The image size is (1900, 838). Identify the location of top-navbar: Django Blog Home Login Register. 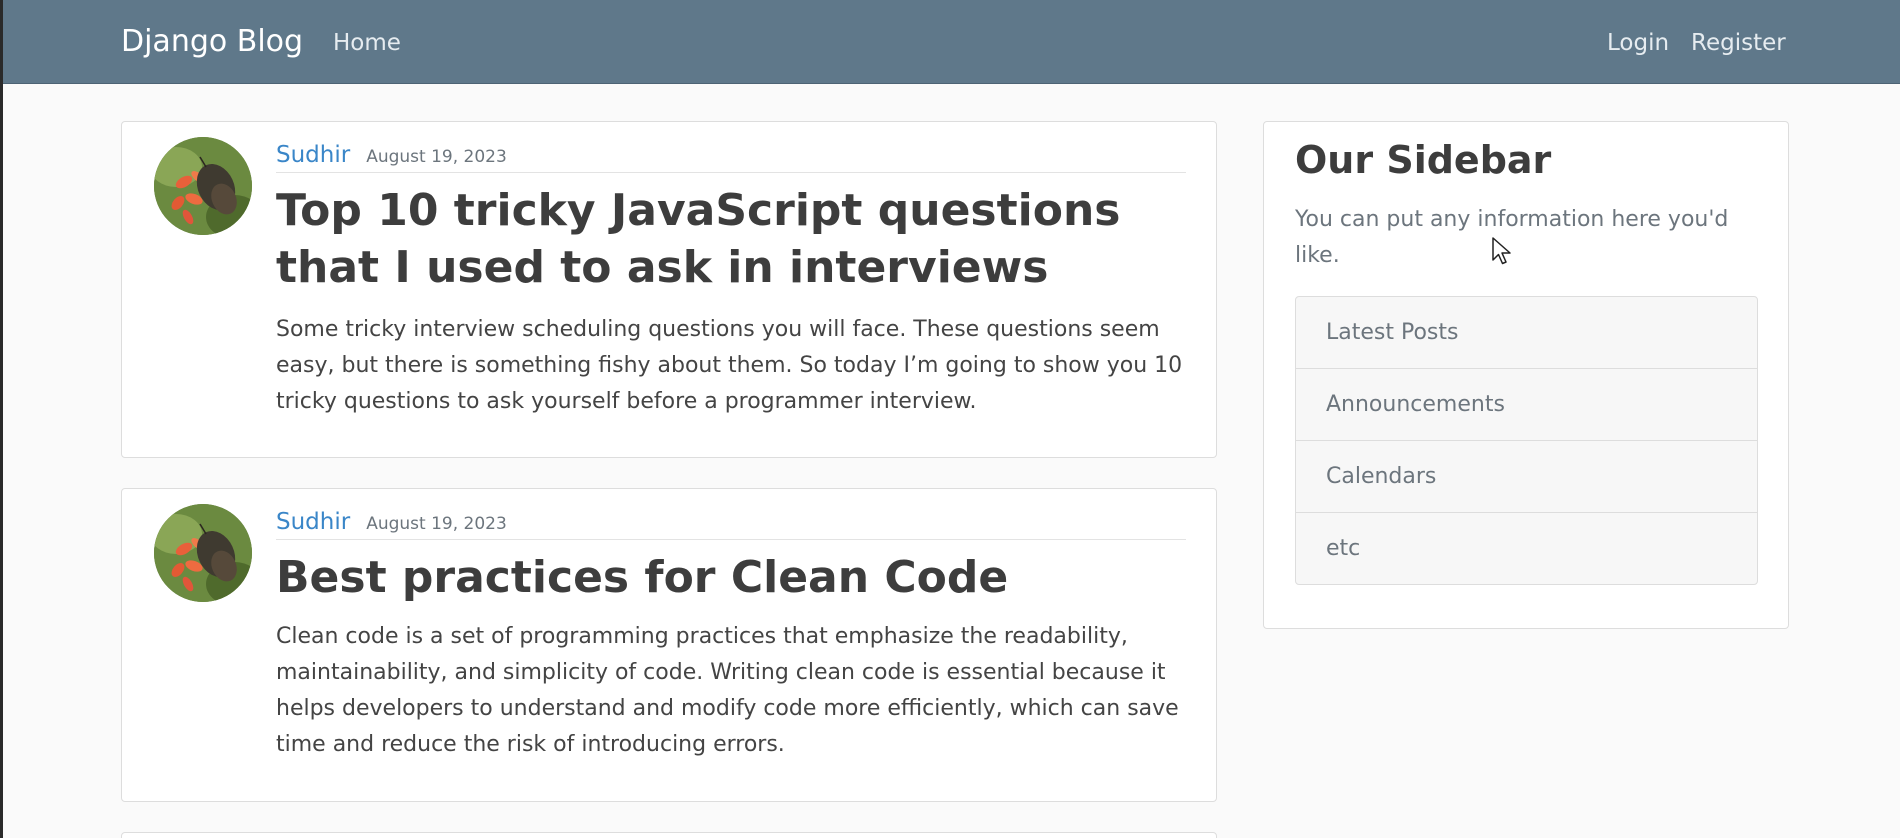
(951, 42).